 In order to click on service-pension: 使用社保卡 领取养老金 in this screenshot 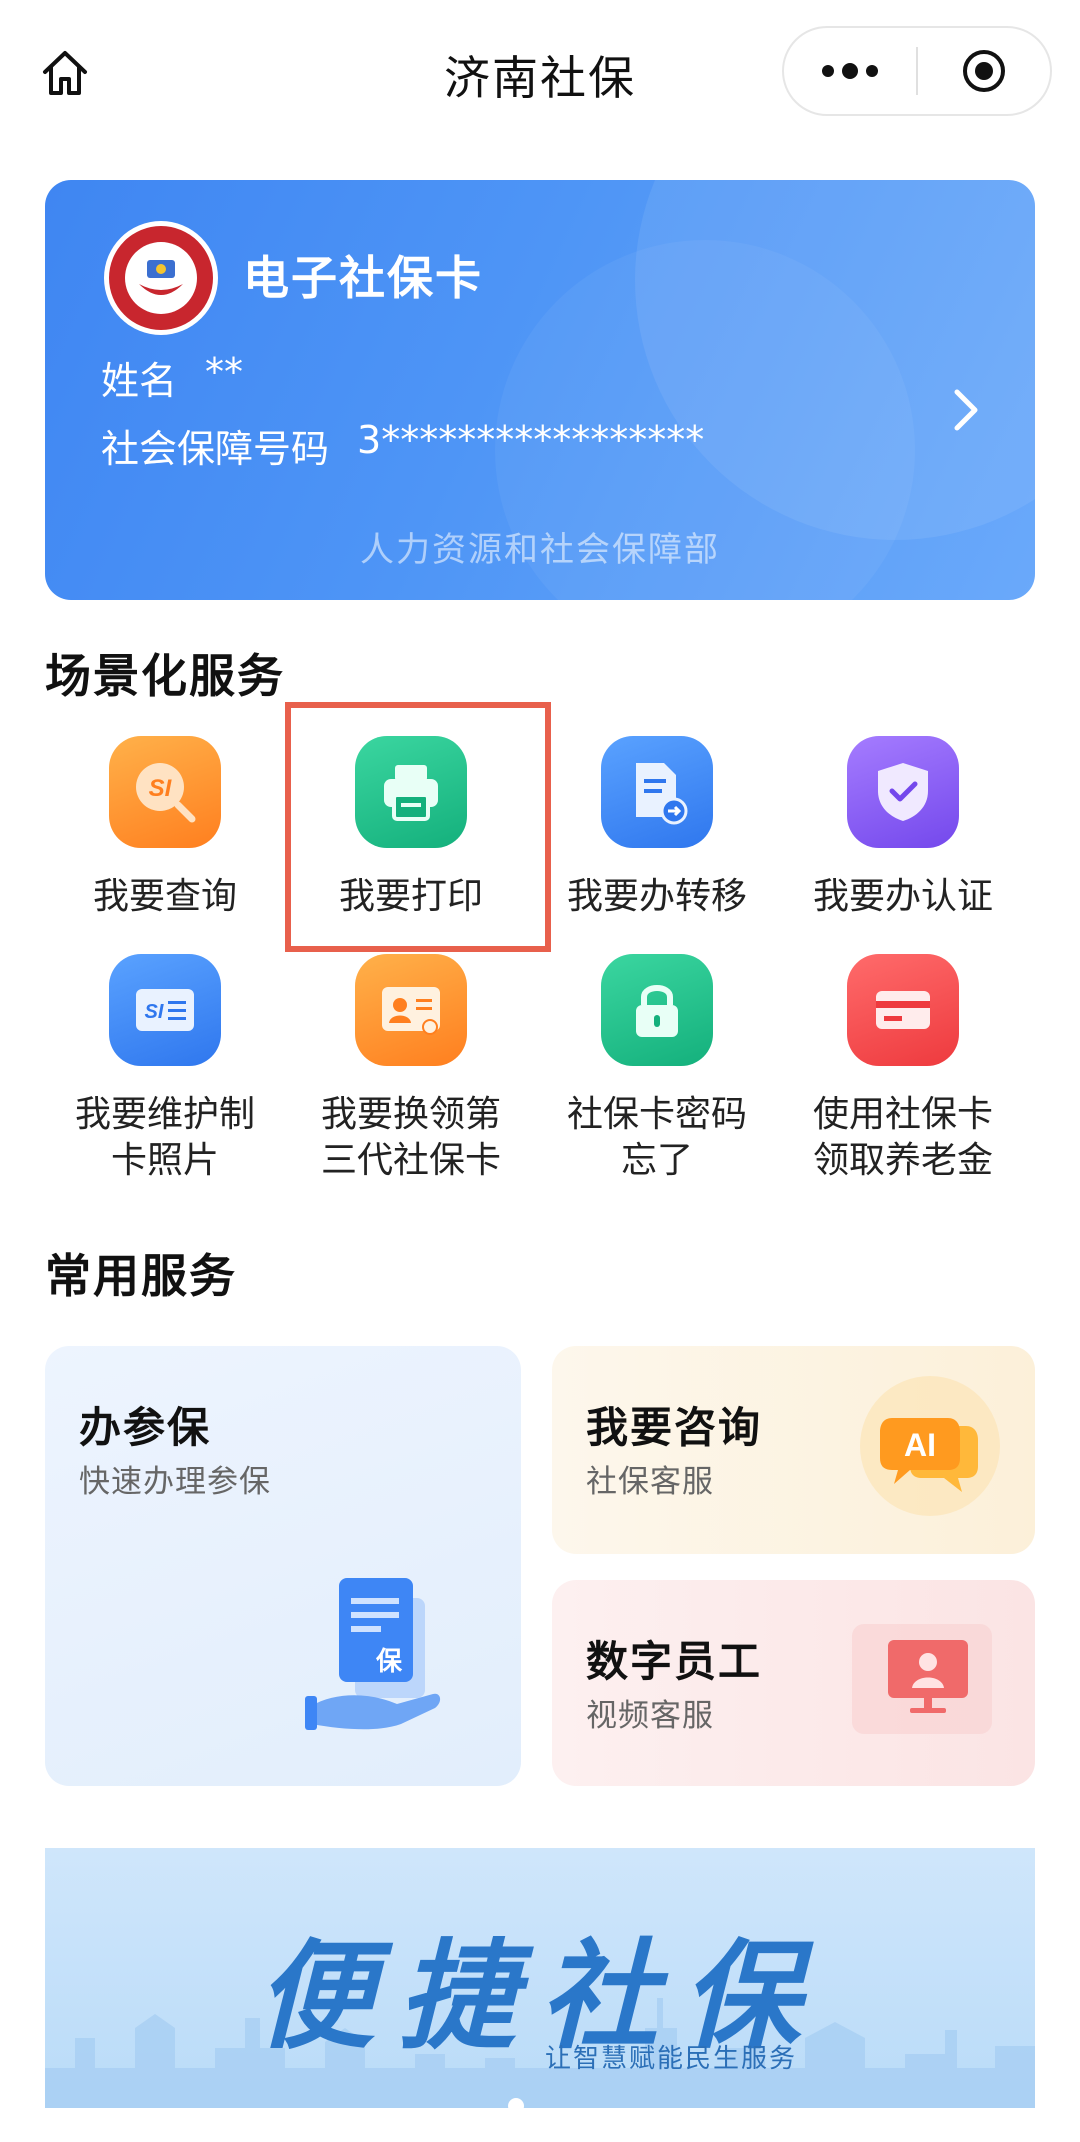, I will do `click(903, 1069)`.